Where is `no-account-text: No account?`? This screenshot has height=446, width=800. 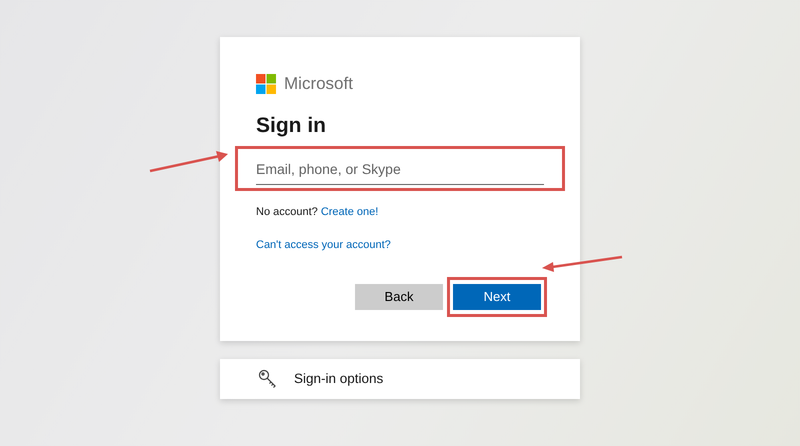 no-account-text: No account? is located at coordinates (287, 212).